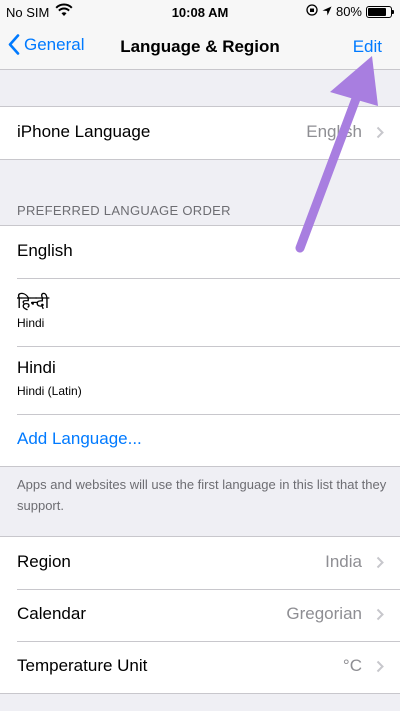 This screenshot has height=711, width=400. What do you see at coordinates (343, 561) in the screenshot?
I see `row-value: India` at bounding box center [343, 561].